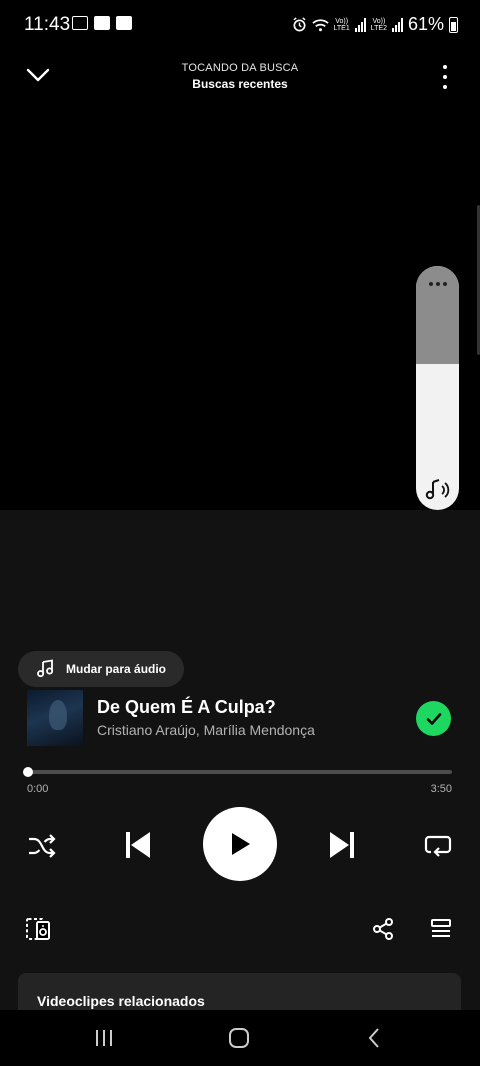 The image size is (480, 1066). What do you see at coordinates (116, 669) in the screenshot?
I see `switch-to-audio-label: Mudar para áudio` at bounding box center [116, 669].